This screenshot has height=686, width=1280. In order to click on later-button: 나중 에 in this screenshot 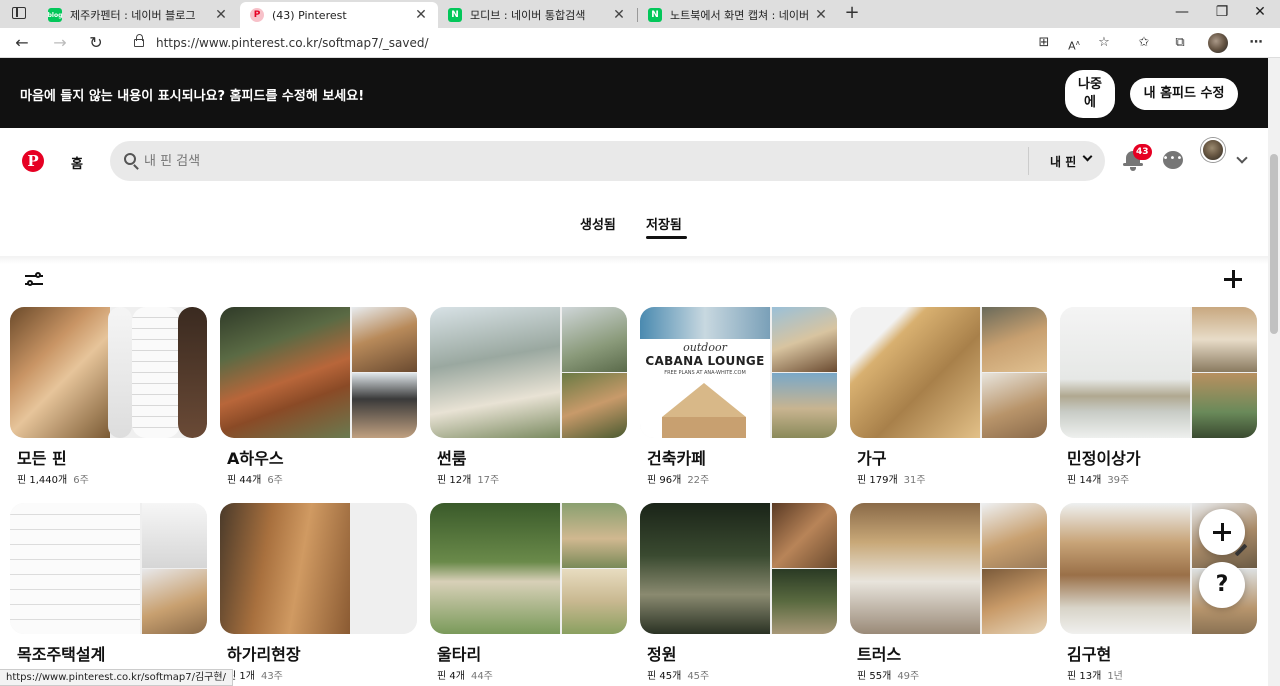, I will do `click(1090, 94)`.